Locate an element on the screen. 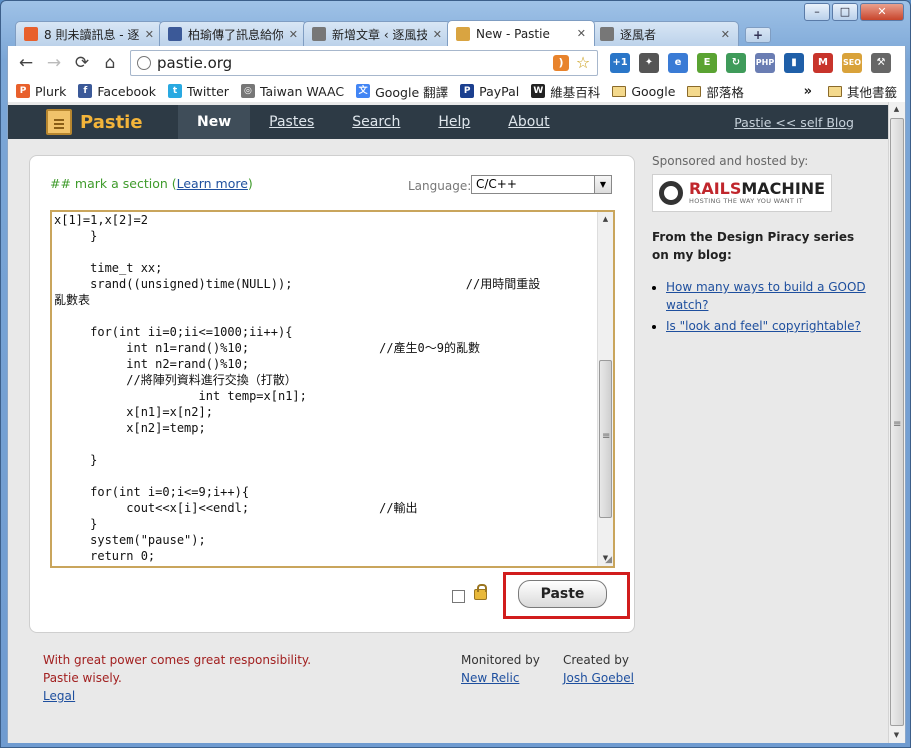 Image resolution: width=911 pixels, height=748 pixels. bookmark-plurk: P Plurk is located at coordinates (41, 91).